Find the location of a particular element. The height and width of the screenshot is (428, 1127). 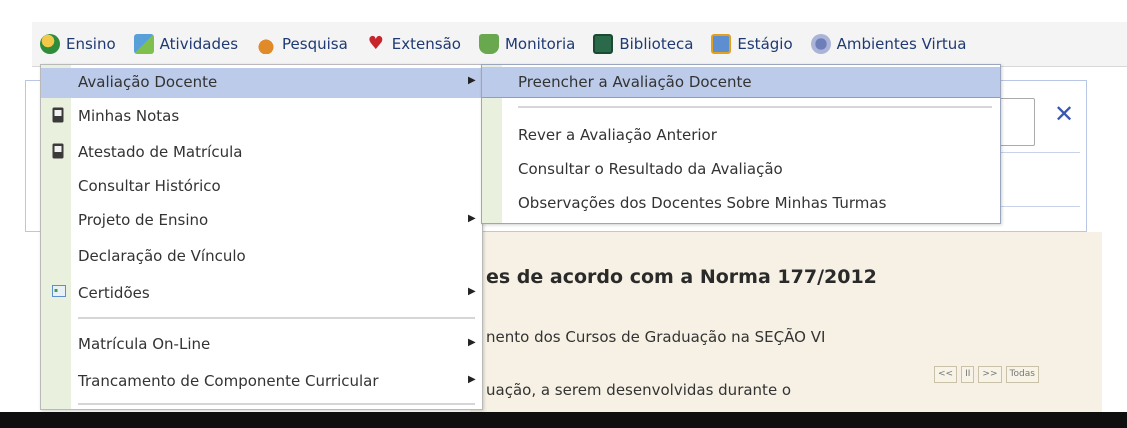

menu-pesquisa-label: Pesquisa is located at coordinates (315, 44).